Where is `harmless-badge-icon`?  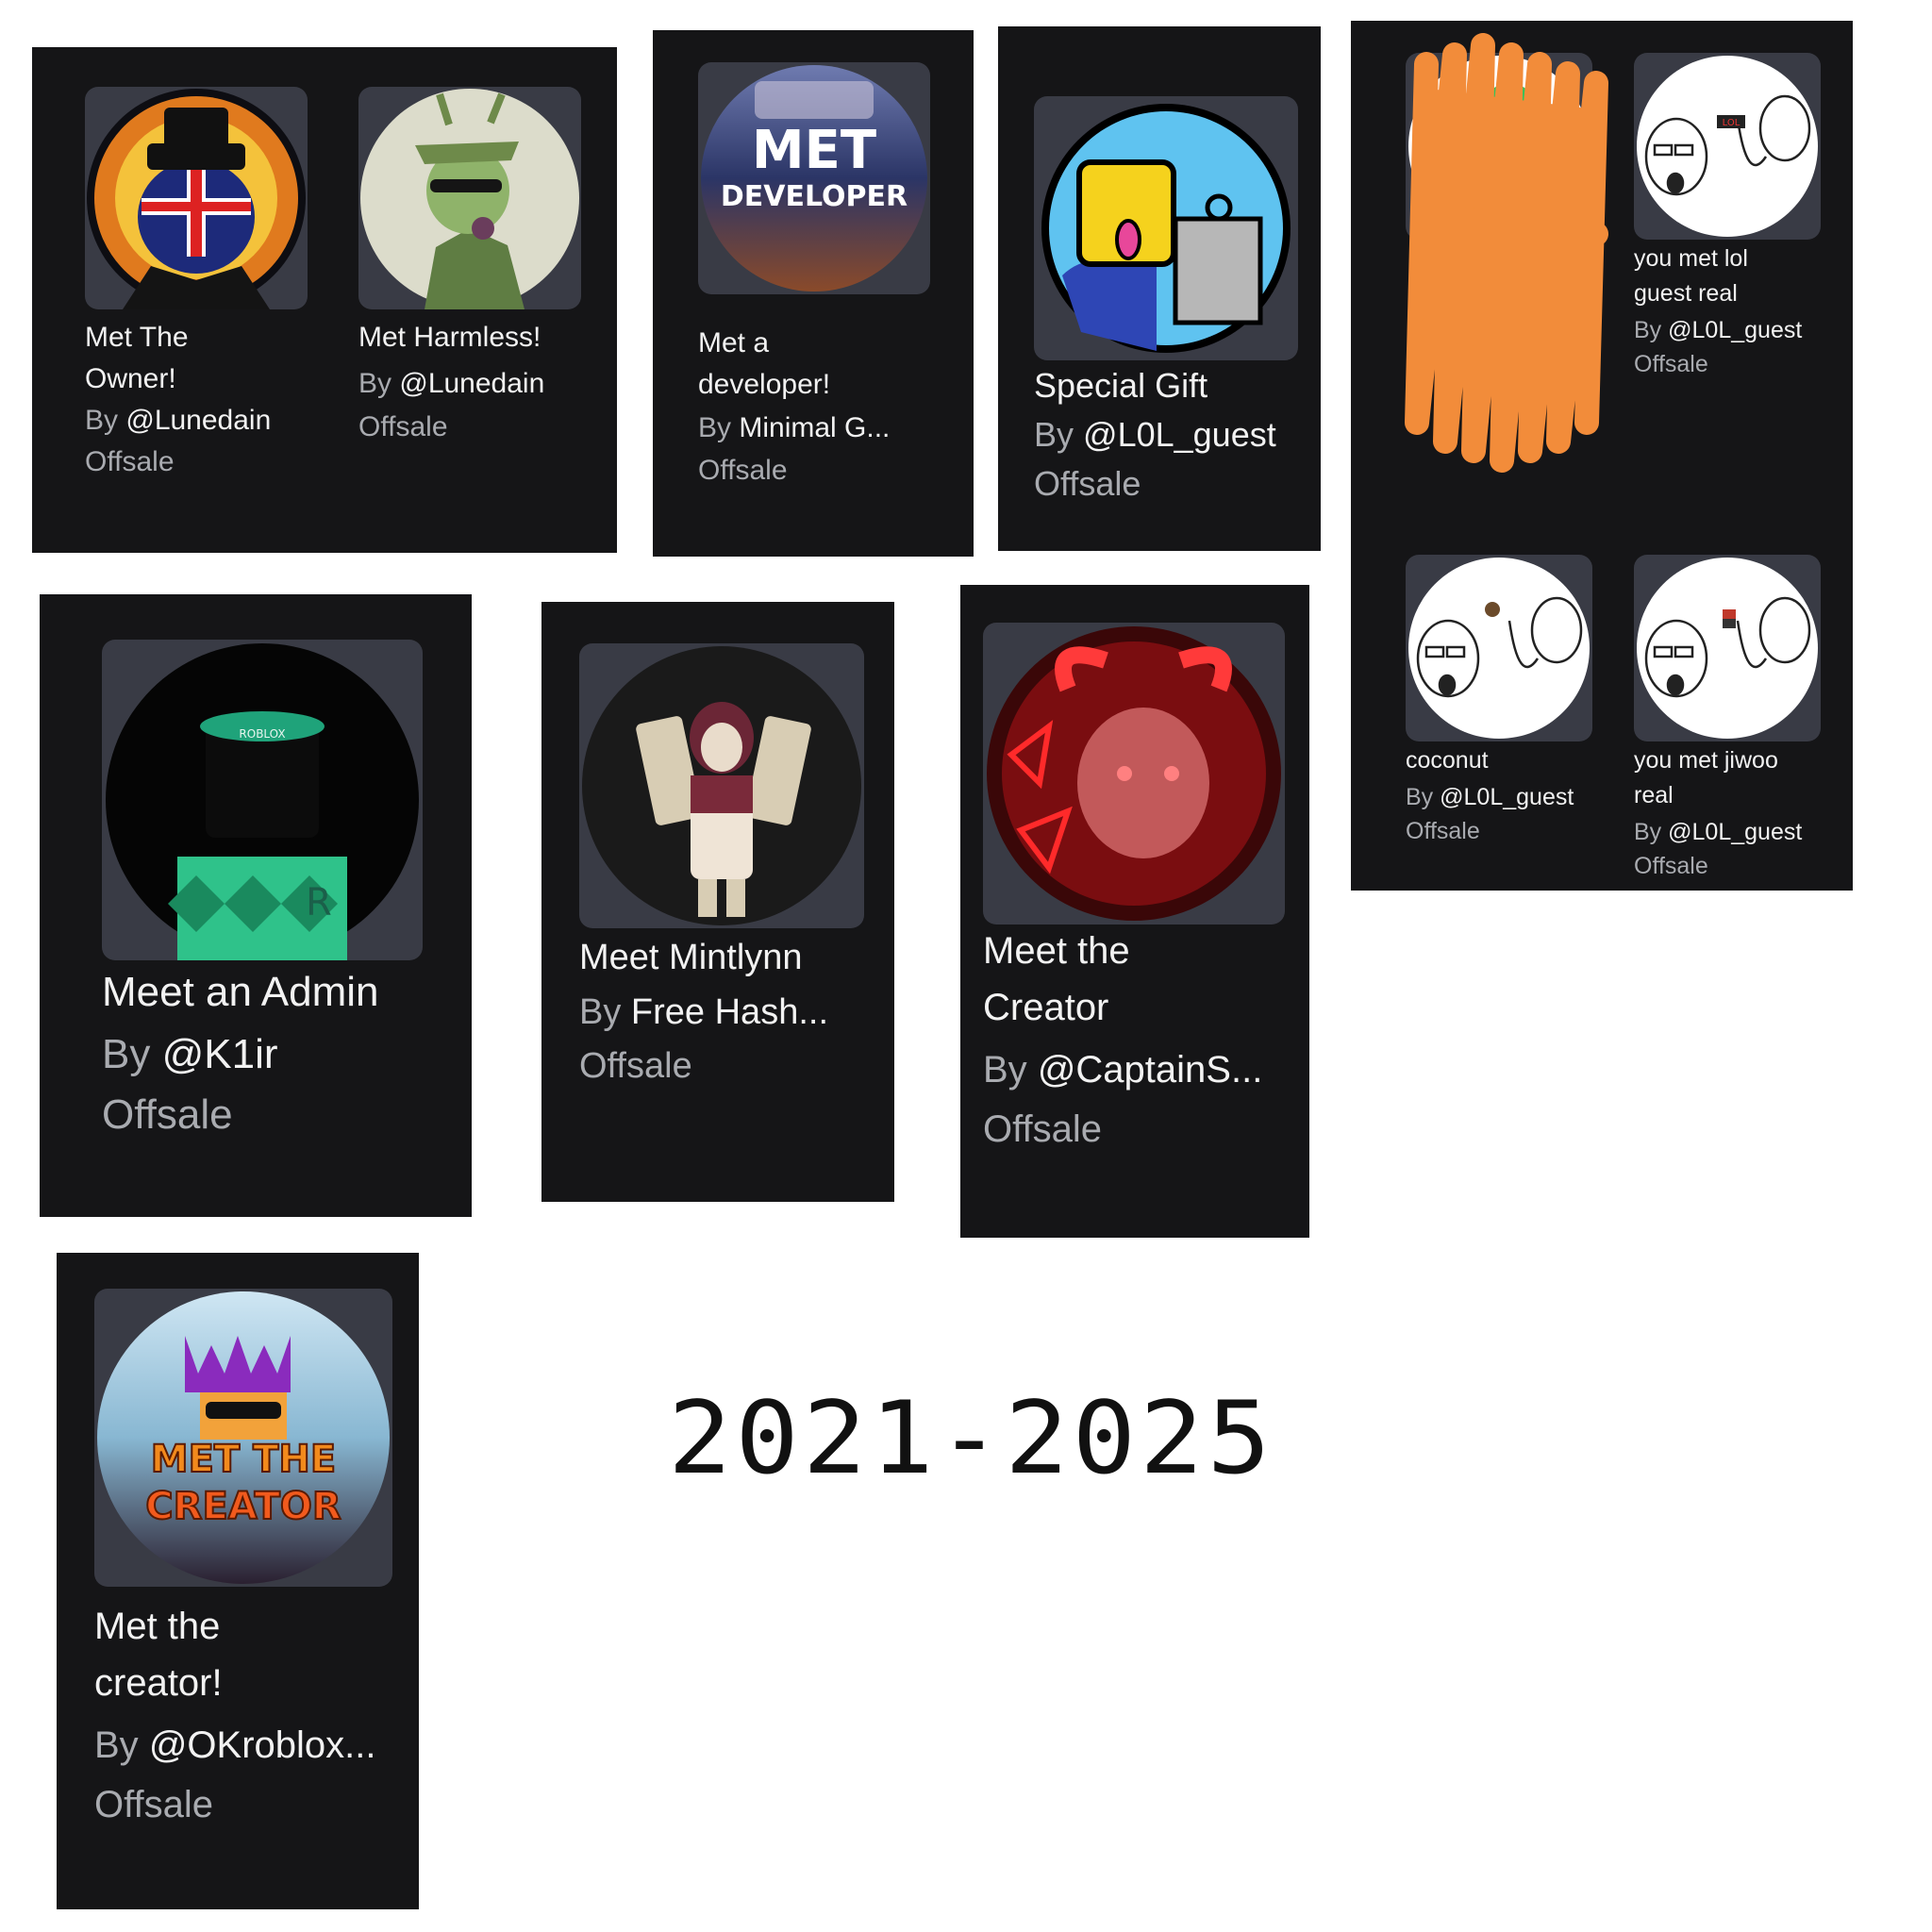 harmless-badge-icon is located at coordinates (470, 199).